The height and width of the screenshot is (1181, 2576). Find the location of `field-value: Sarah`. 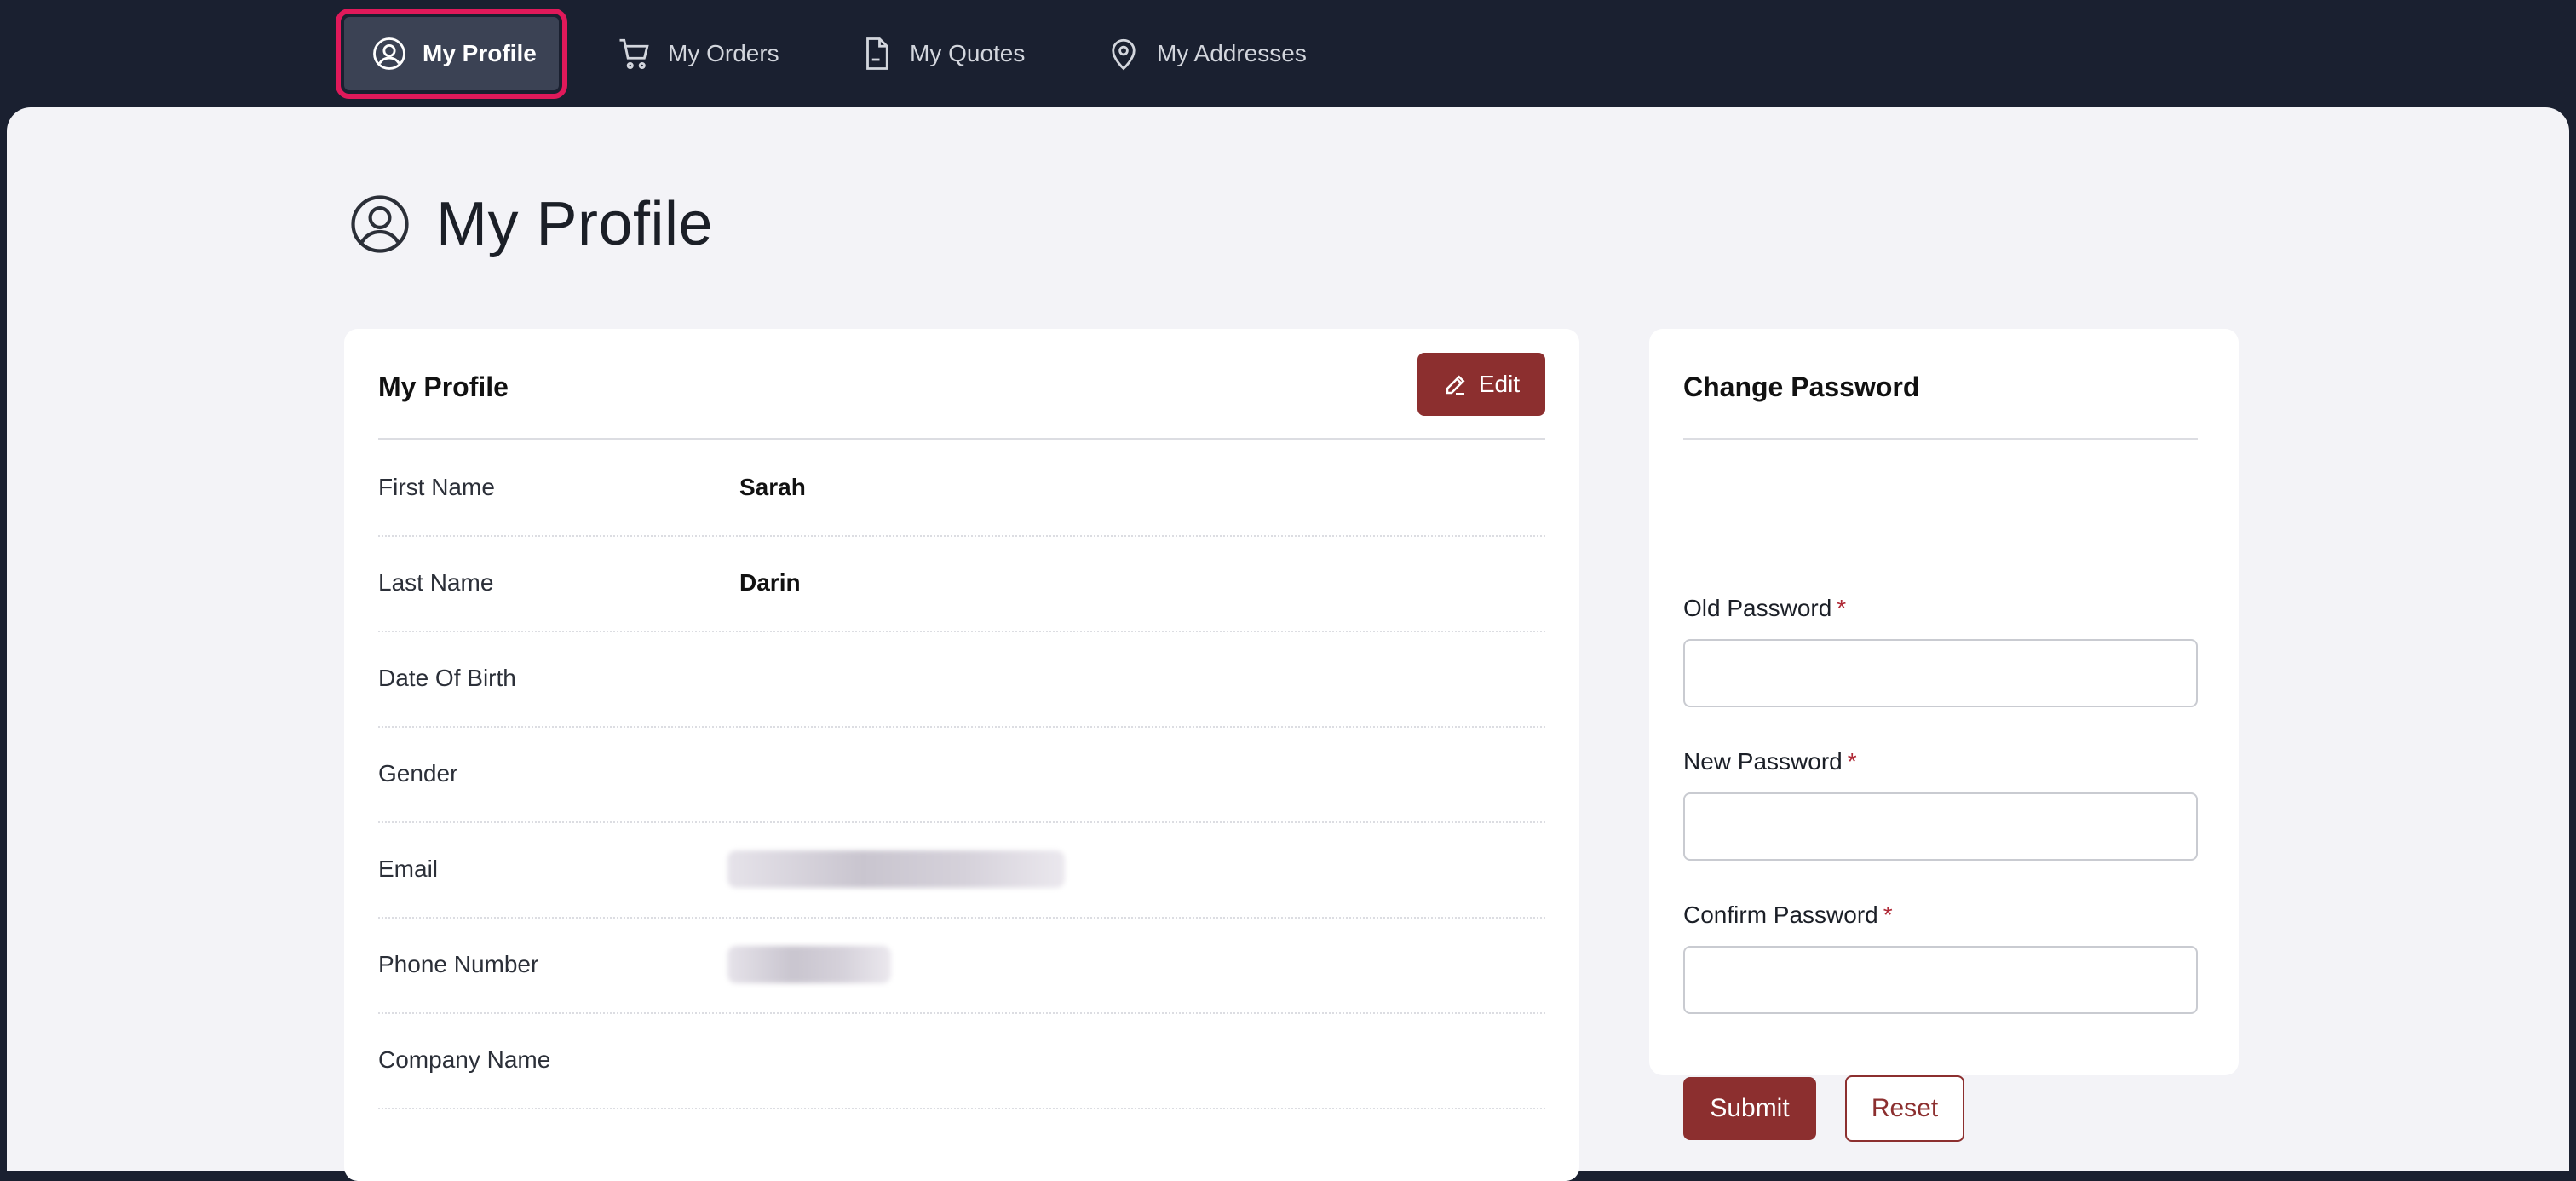

field-value: Sarah is located at coordinates (773, 487).